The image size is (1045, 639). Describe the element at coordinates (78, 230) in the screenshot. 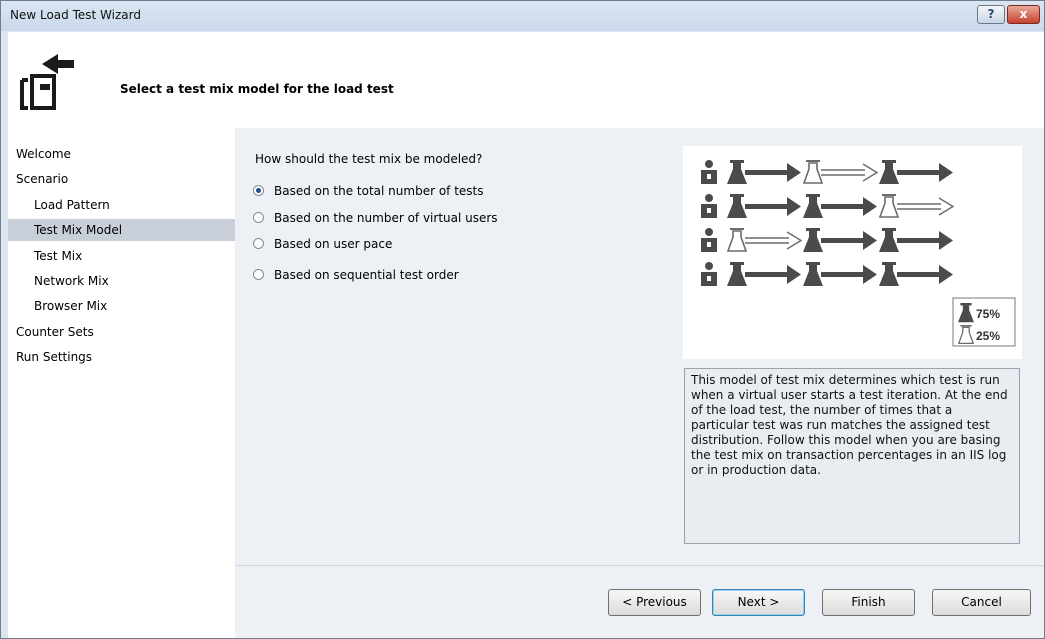

I see `nav-item-label: Test Mix Model` at that location.